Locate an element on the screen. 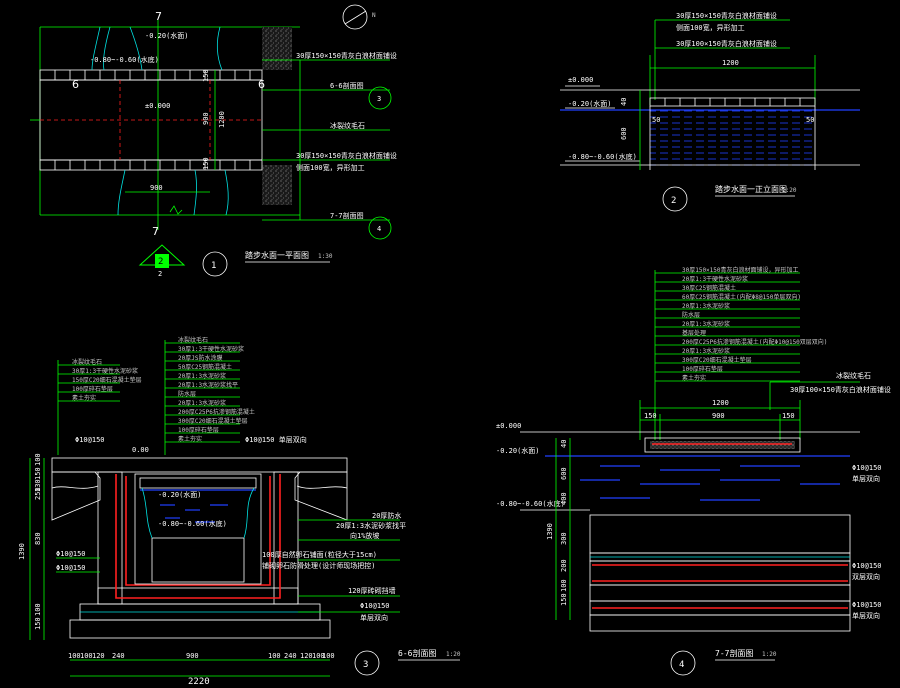 The width and height of the screenshot is (900, 688). s77-rebar-3: Φ10@150 is located at coordinates (867, 605).